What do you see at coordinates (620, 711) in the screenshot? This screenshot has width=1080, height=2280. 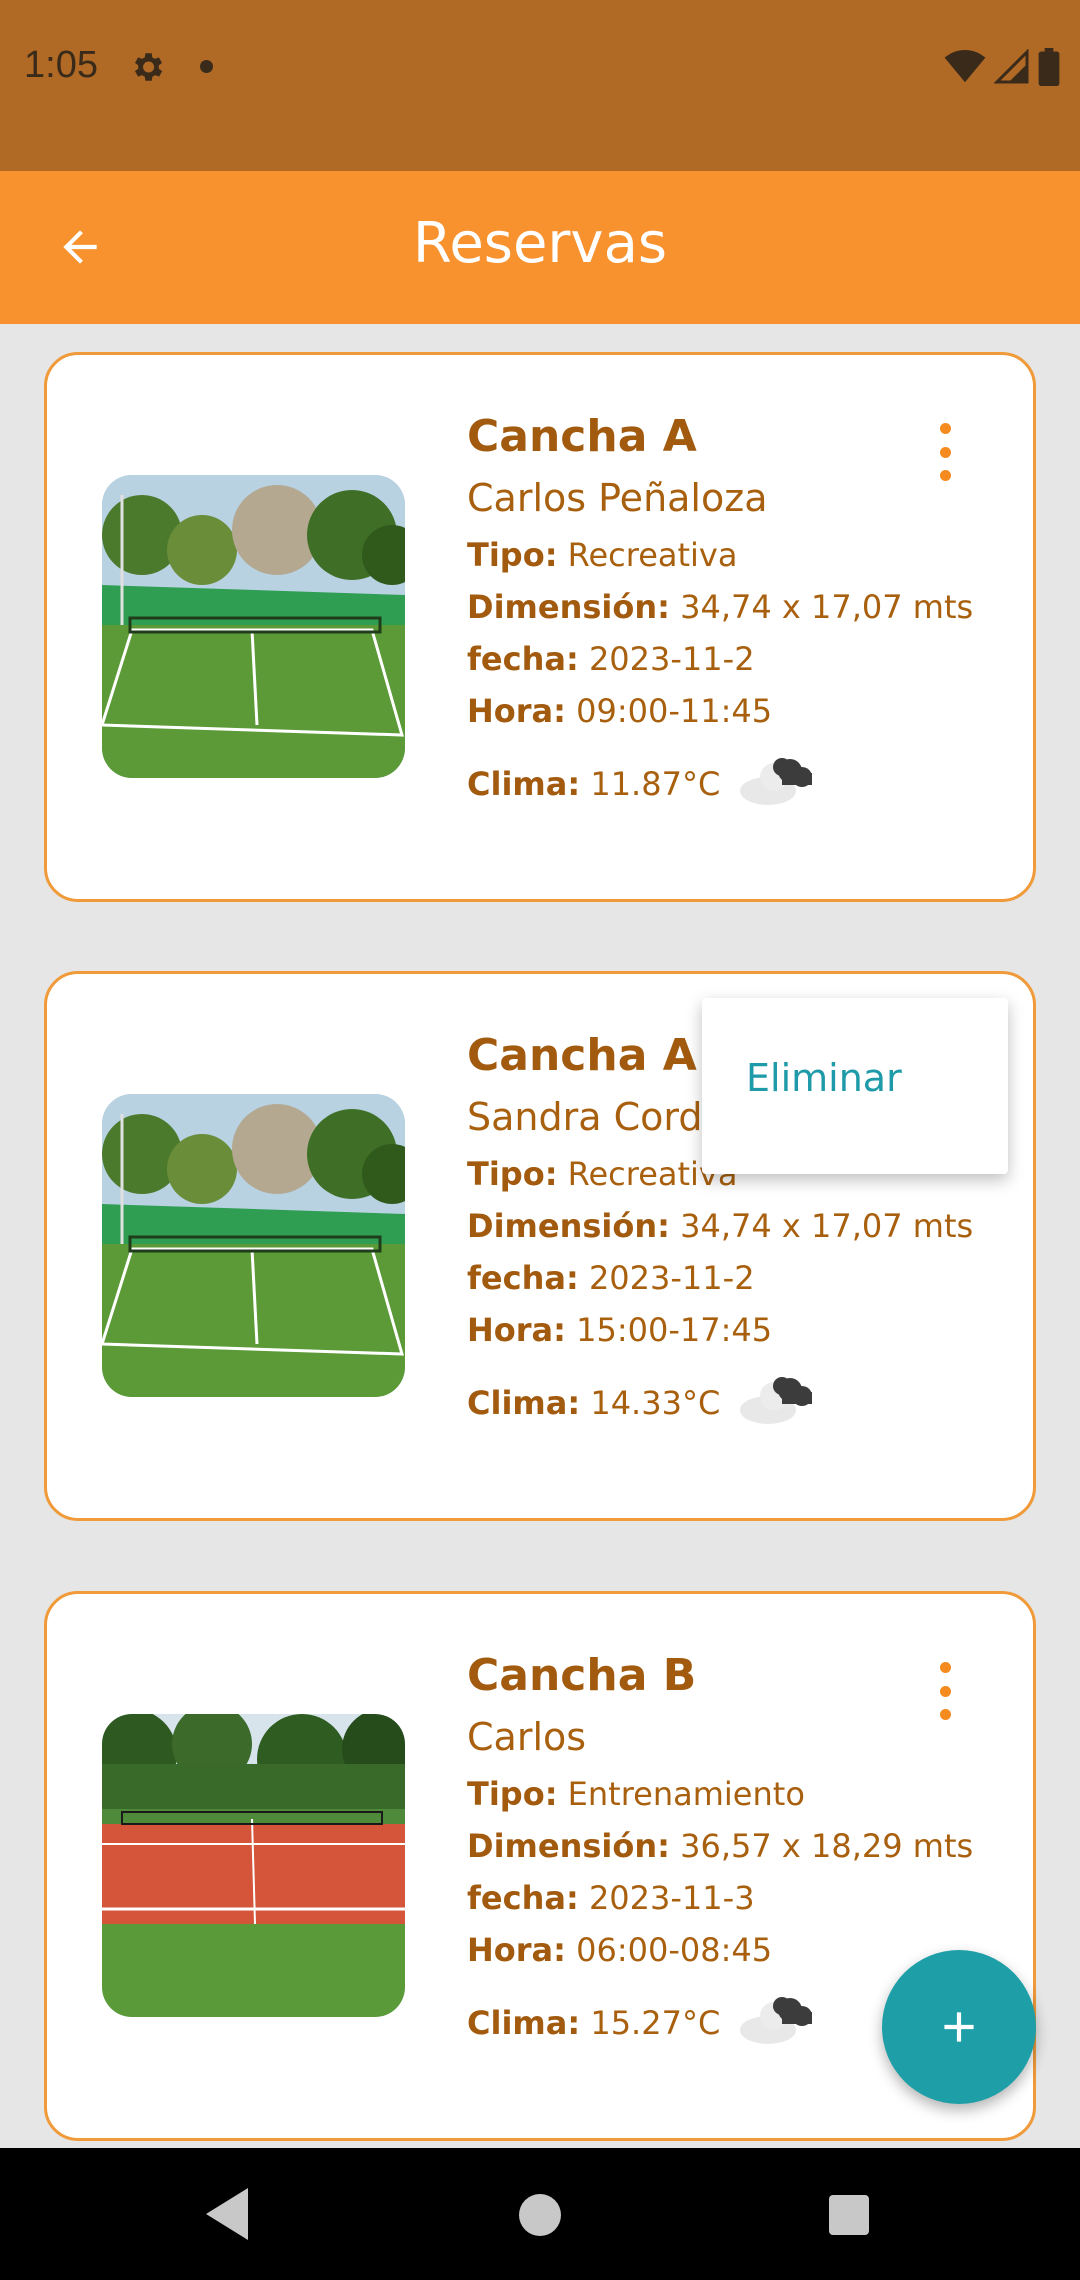 I see `hora-row: Hora: 09:00-11:45` at bounding box center [620, 711].